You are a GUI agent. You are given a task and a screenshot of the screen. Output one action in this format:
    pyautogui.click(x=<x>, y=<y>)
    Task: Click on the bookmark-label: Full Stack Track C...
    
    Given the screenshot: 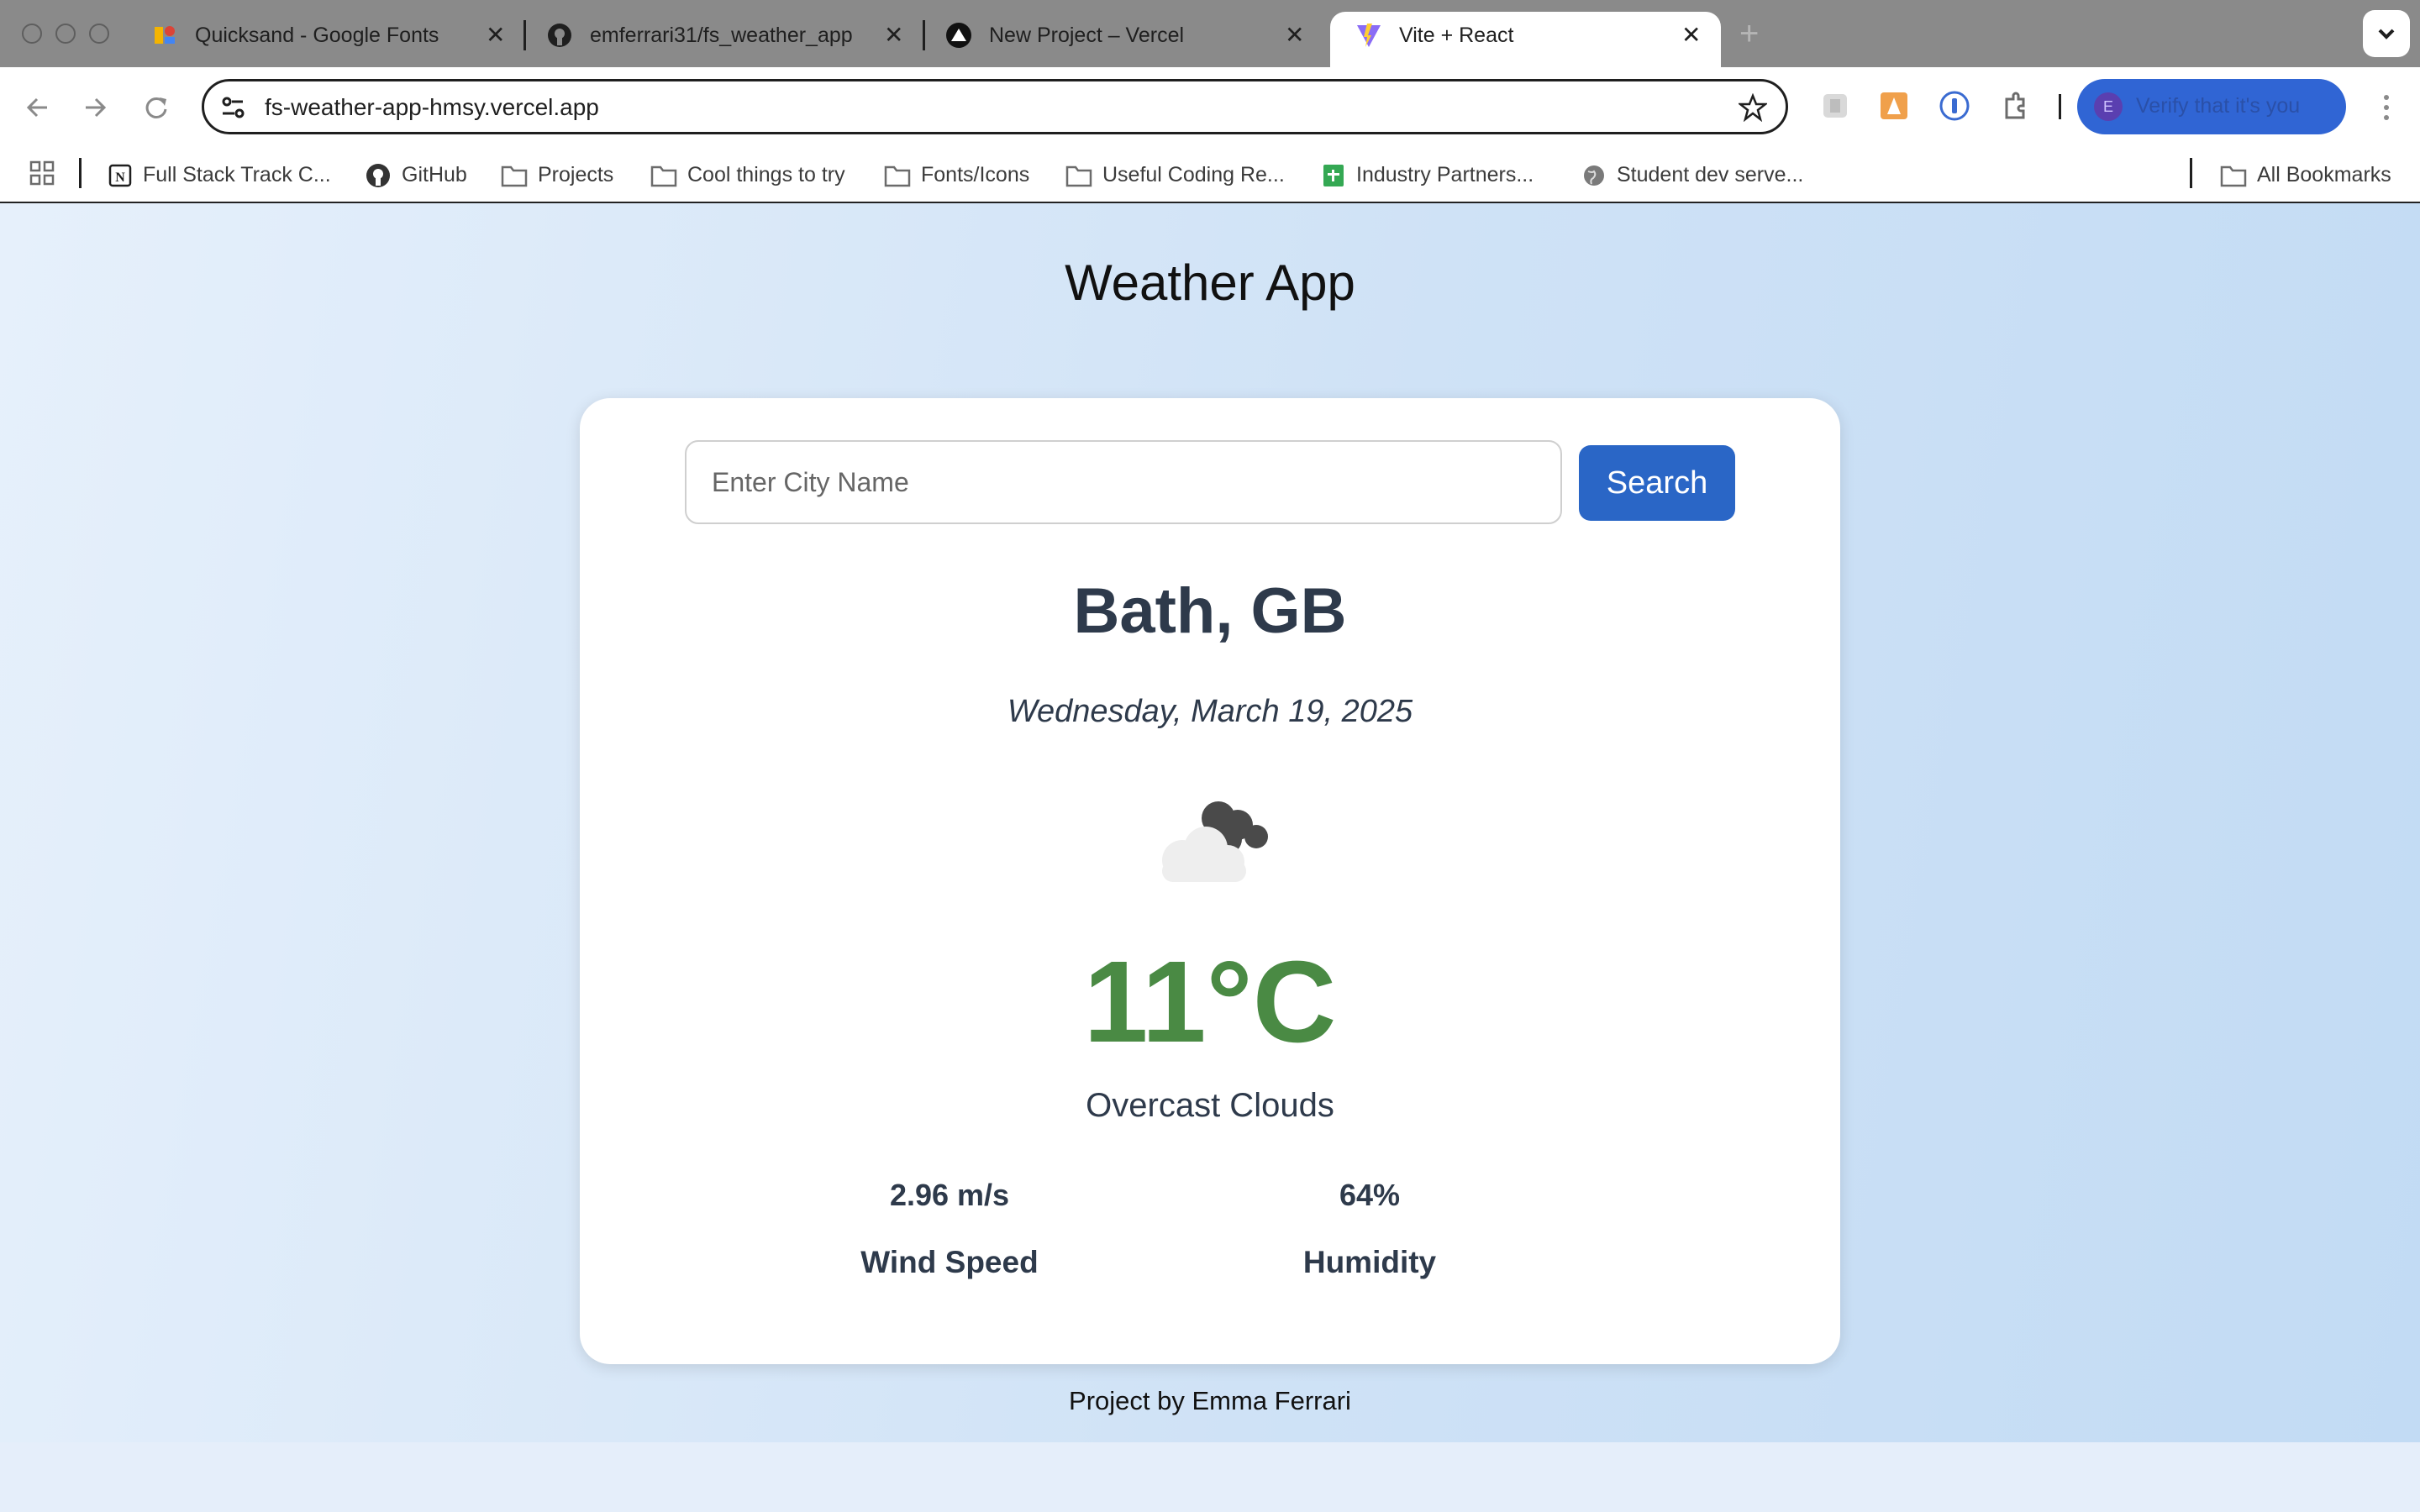 What is the action you would take?
    pyautogui.click(x=237, y=174)
    